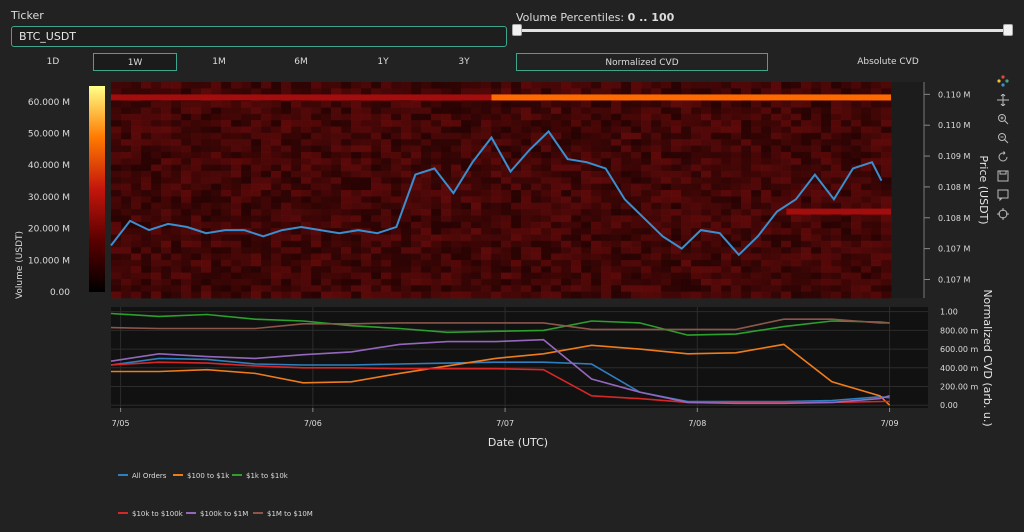  I want to click on timeframe-tab-3y: 3Y, so click(464, 62).